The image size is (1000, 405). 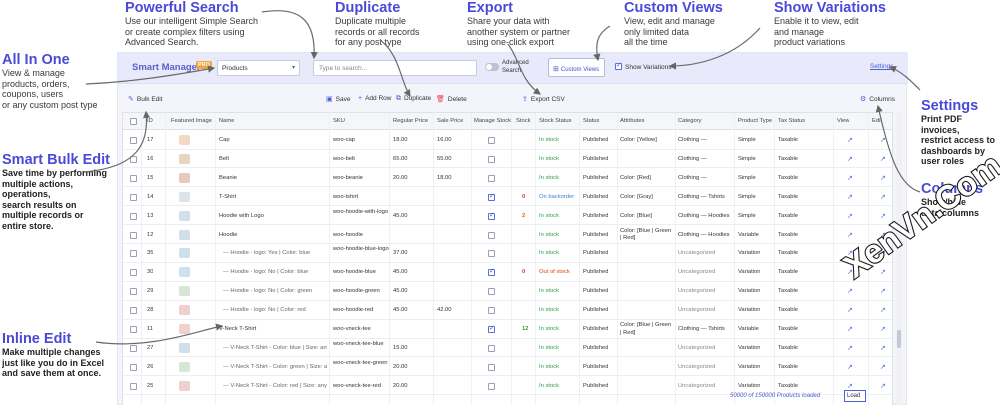 I want to click on export-csv-button: ⇪ Export CSV, so click(x=543, y=99).